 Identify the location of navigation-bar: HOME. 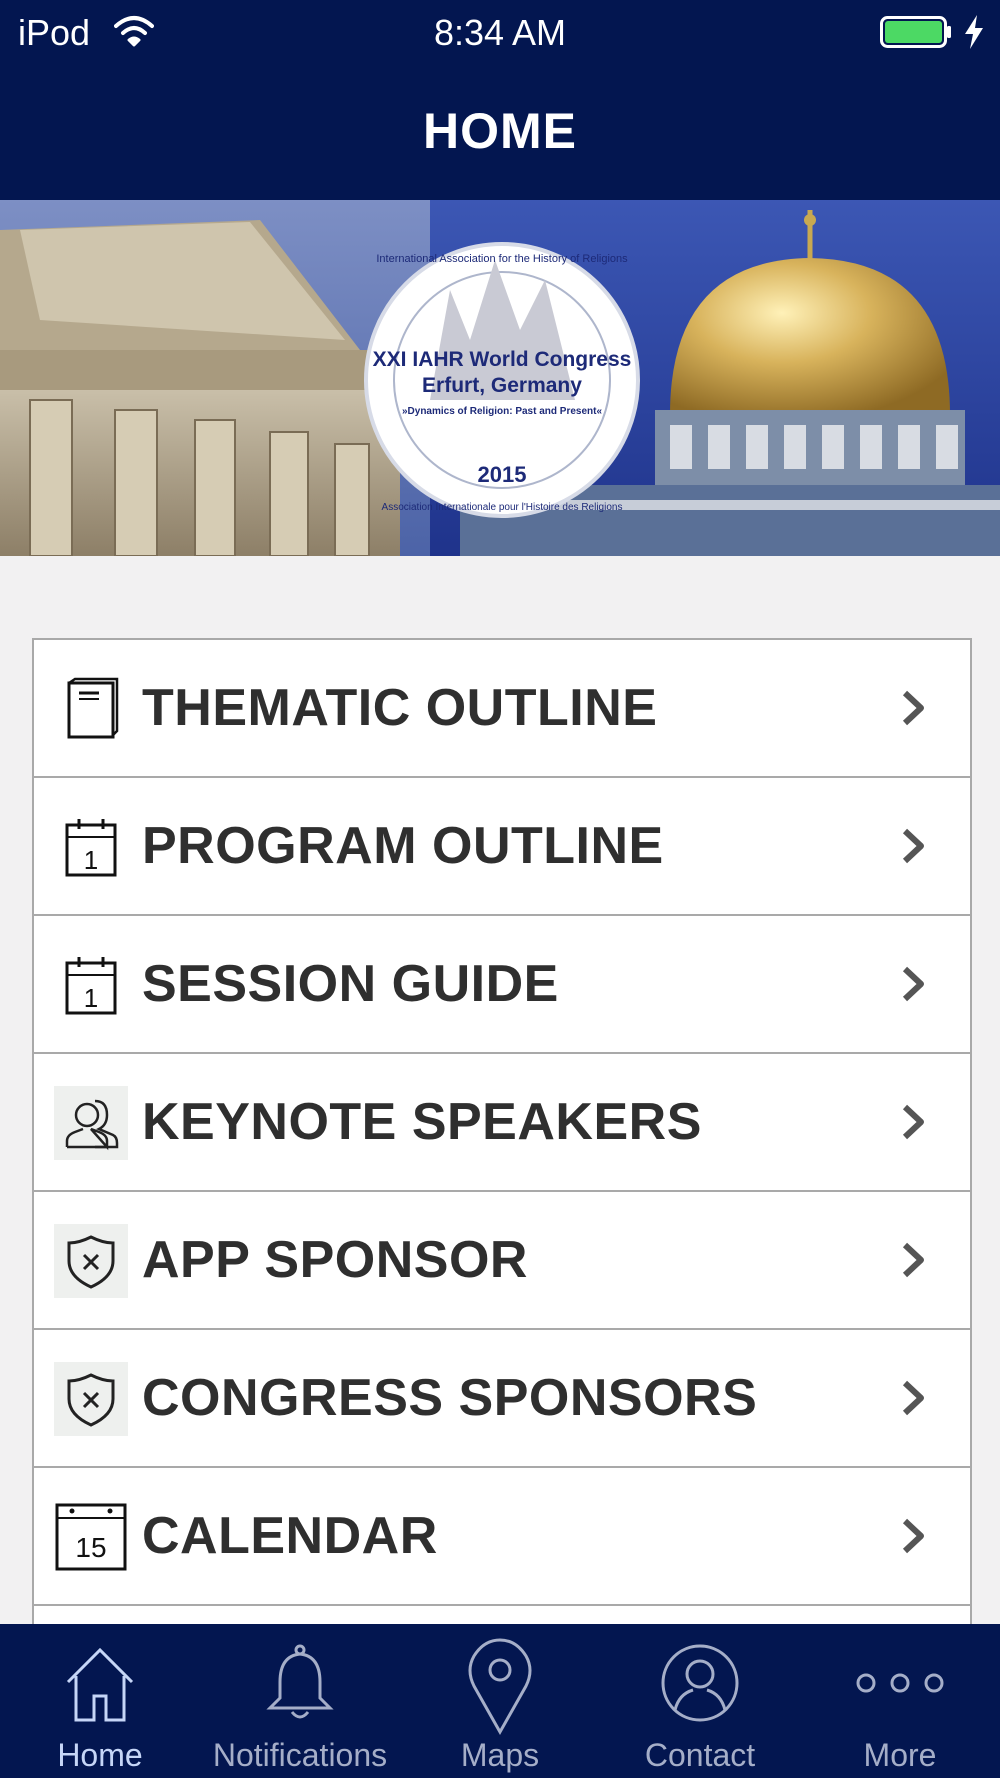
(500, 131).